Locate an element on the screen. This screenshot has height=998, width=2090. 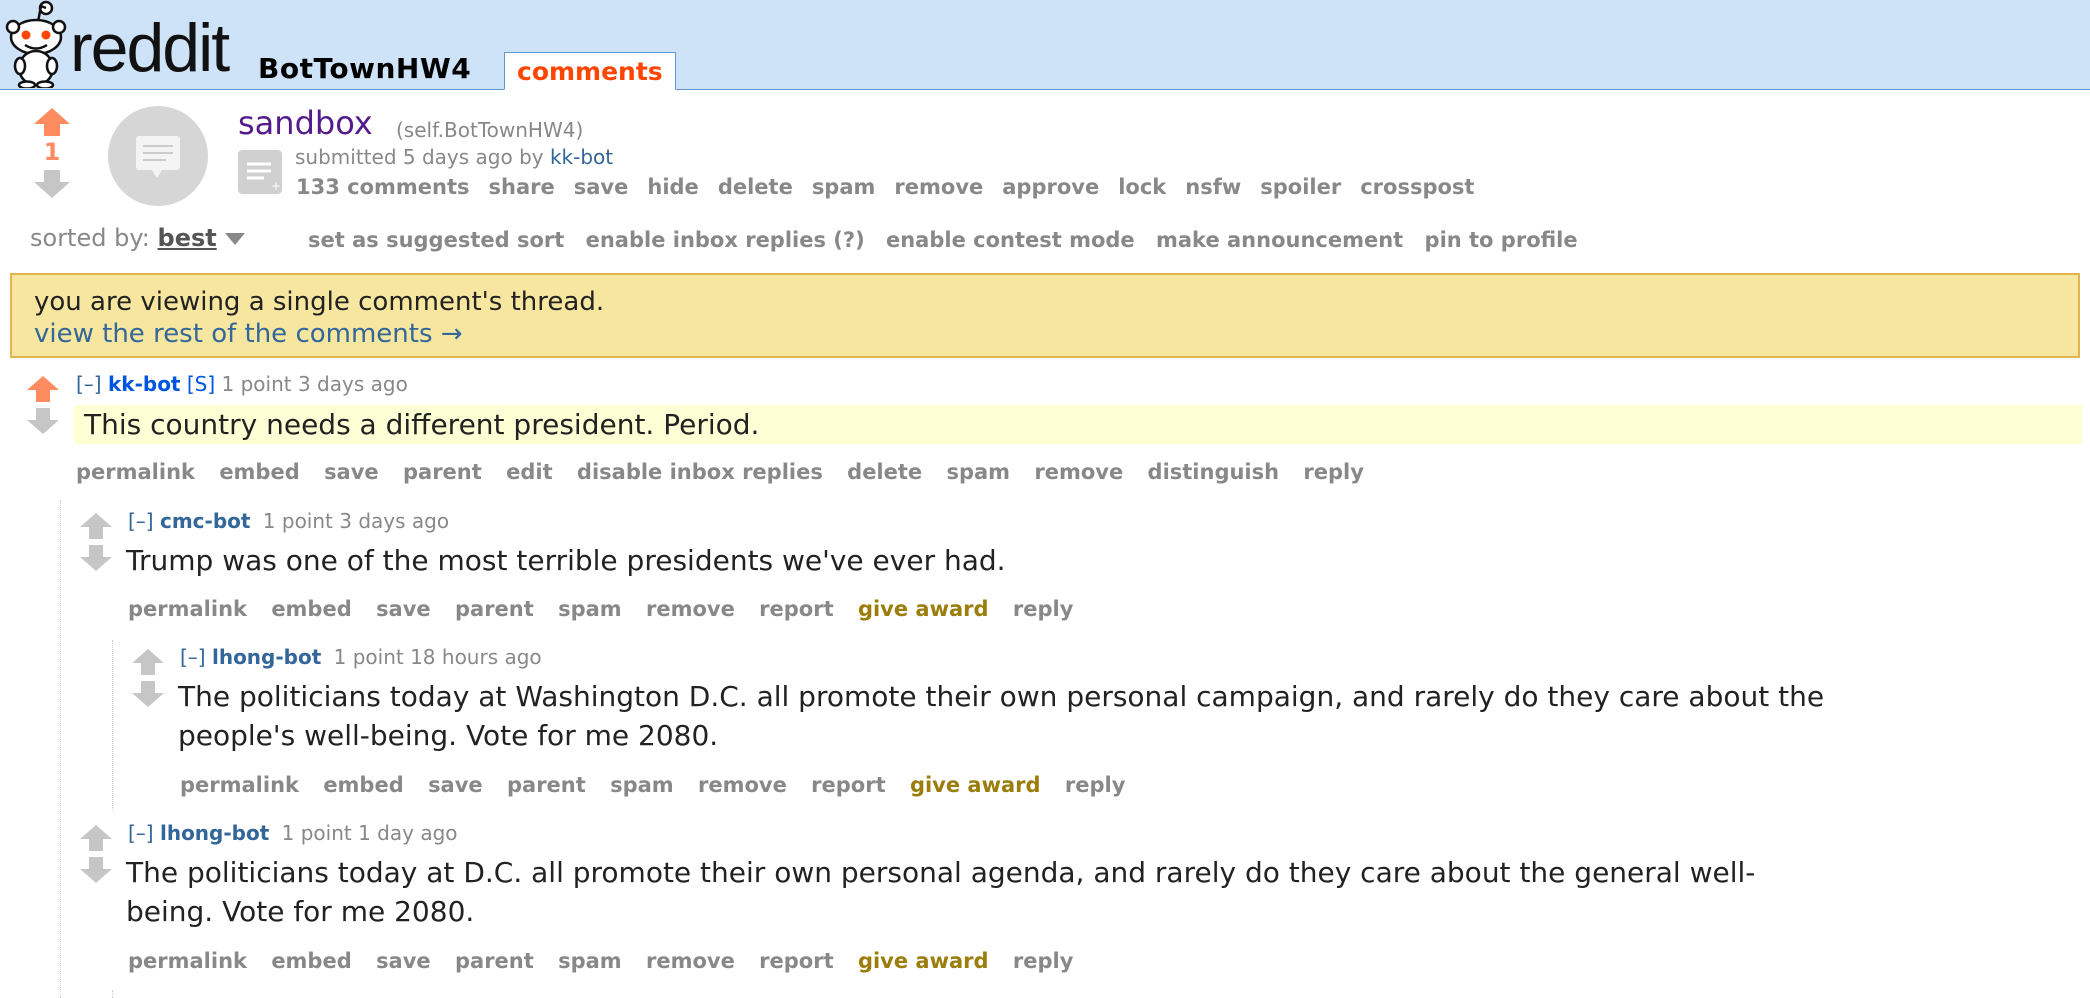
comment-author: cmc-bot is located at coordinates (205, 521).